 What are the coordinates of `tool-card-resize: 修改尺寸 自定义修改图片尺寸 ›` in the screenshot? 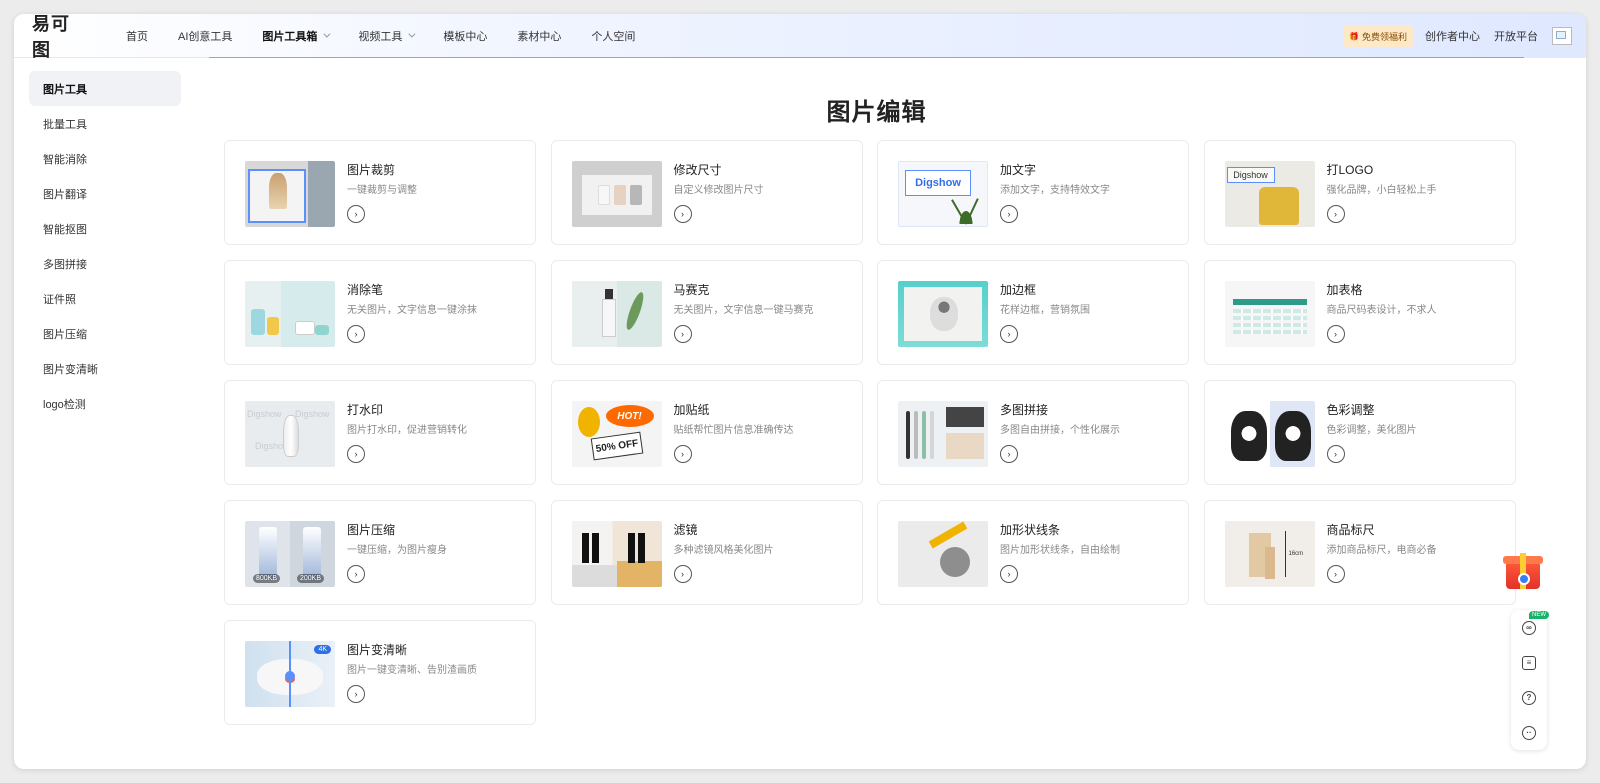 It's located at (706, 192).